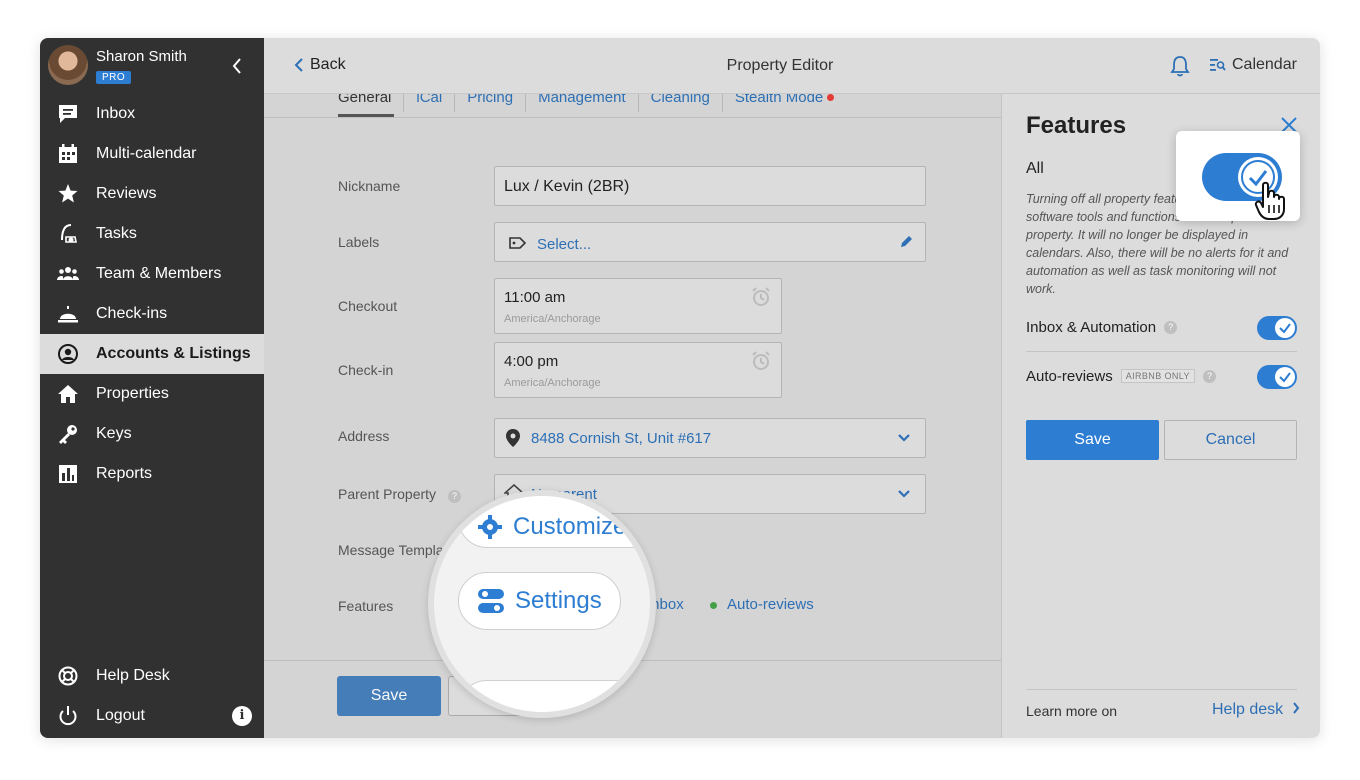  What do you see at coordinates (126, 193) in the screenshot?
I see `sidebar-item-label: Reviews` at bounding box center [126, 193].